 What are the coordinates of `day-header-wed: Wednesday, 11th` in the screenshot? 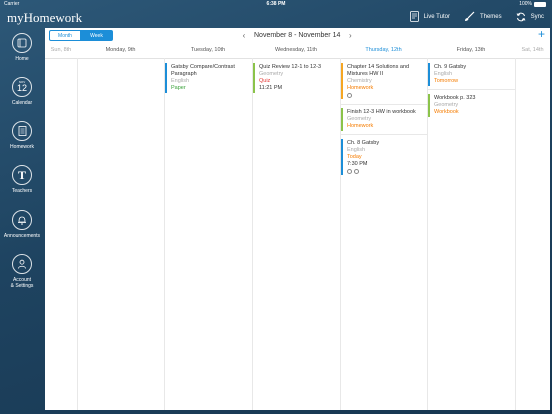 It's located at (296, 52).